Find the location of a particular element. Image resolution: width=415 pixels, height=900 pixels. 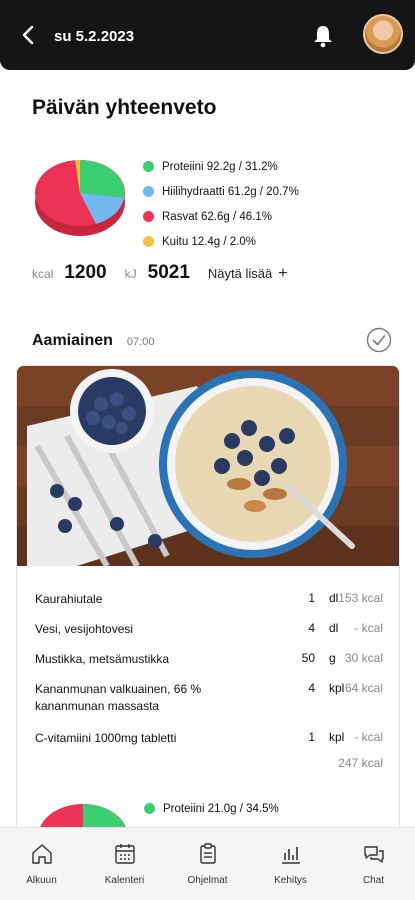

nav-programs: Ohjelmat is located at coordinates (207, 864).